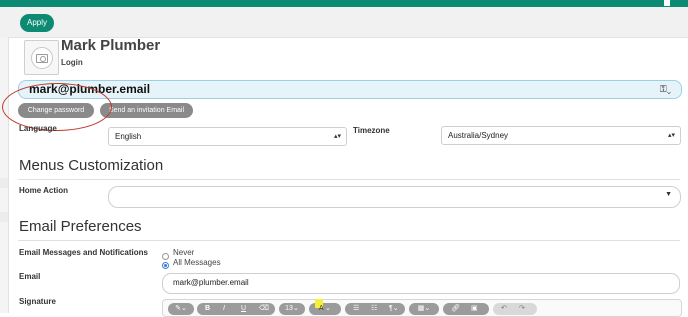  What do you see at coordinates (344, 3) in the screenshot?
I see `top-bar` at bounding box center [344, 3].